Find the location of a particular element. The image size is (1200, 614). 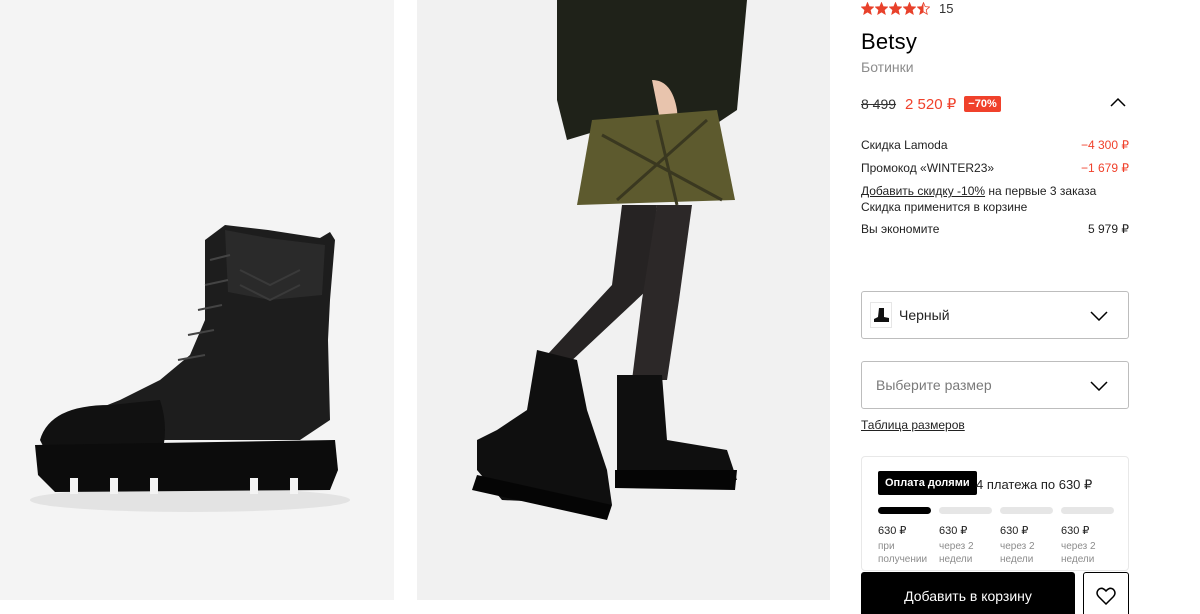

add-to-cart-button: Добавить в корзину is located at coordinates (968, 593).